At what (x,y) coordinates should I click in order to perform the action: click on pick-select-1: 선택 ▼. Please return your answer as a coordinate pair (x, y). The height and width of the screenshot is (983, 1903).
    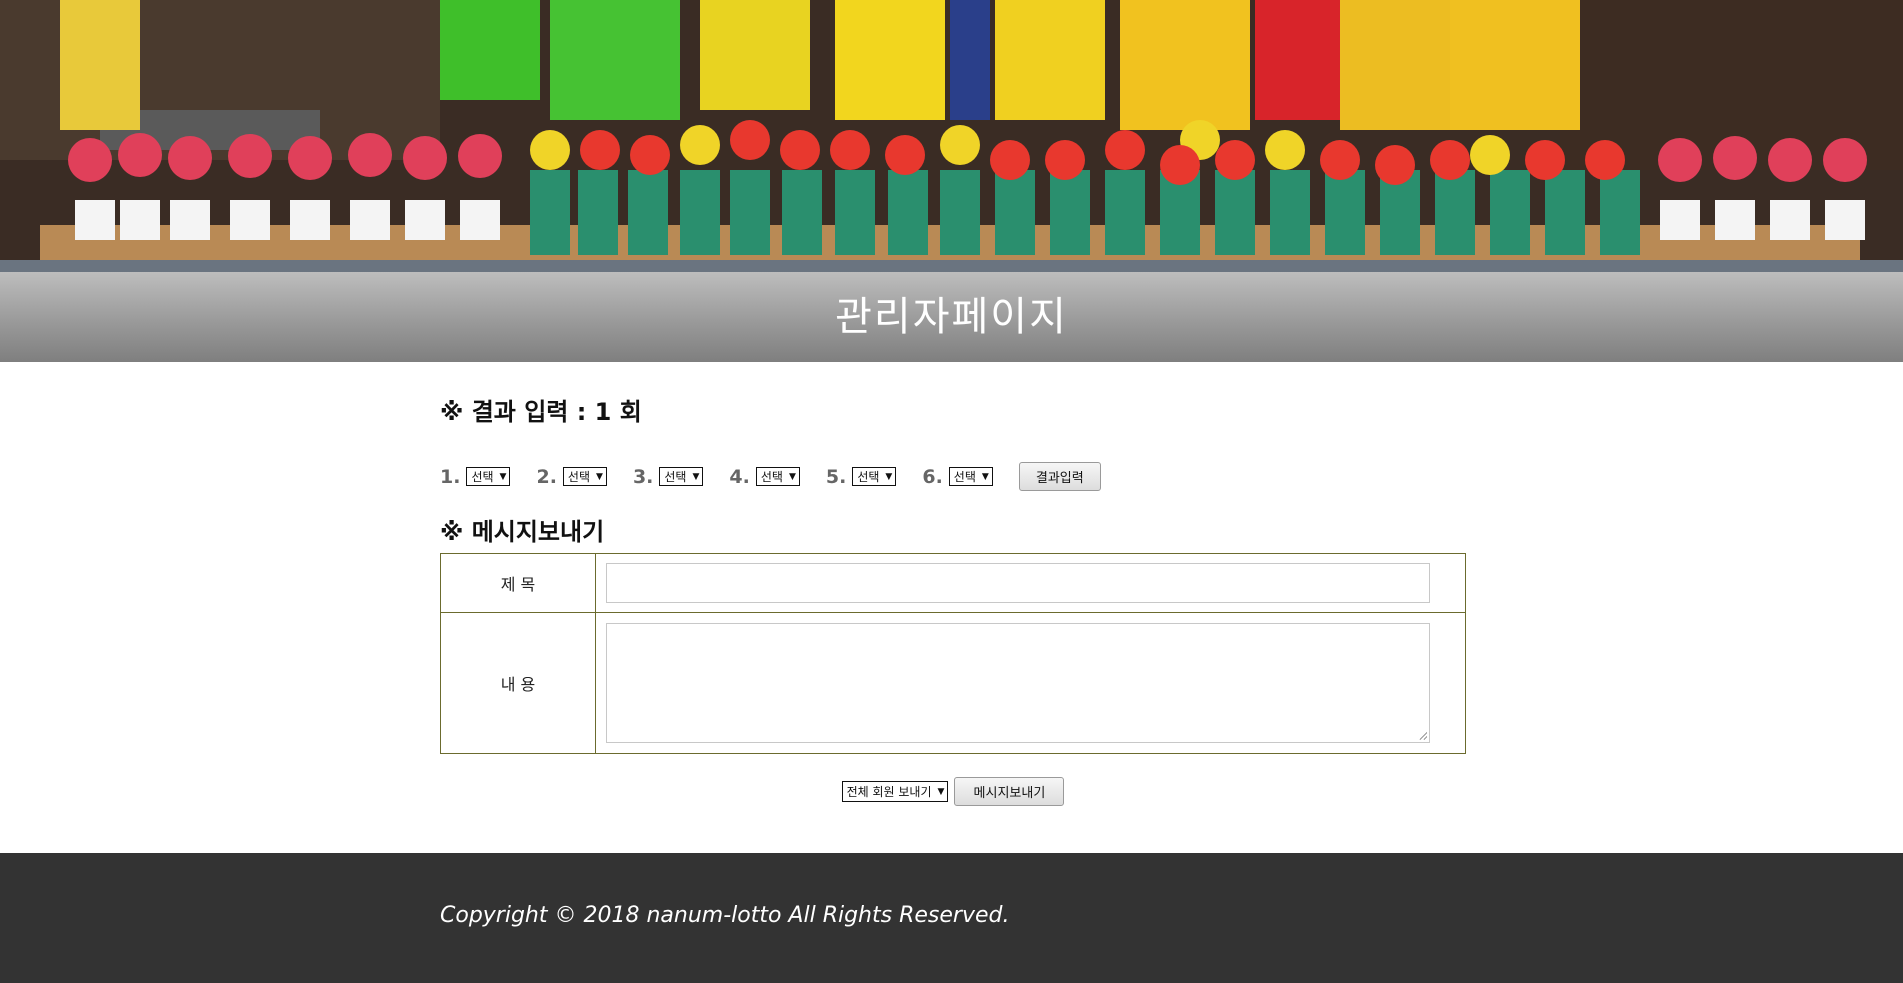
    Looking at the image, I should click on (488, 476).